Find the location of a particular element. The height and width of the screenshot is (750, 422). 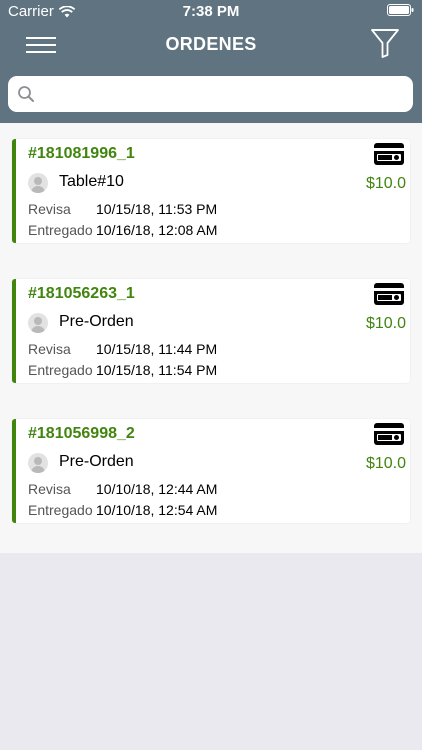

page-title: ORDENES is located at coordinates (211, 44).